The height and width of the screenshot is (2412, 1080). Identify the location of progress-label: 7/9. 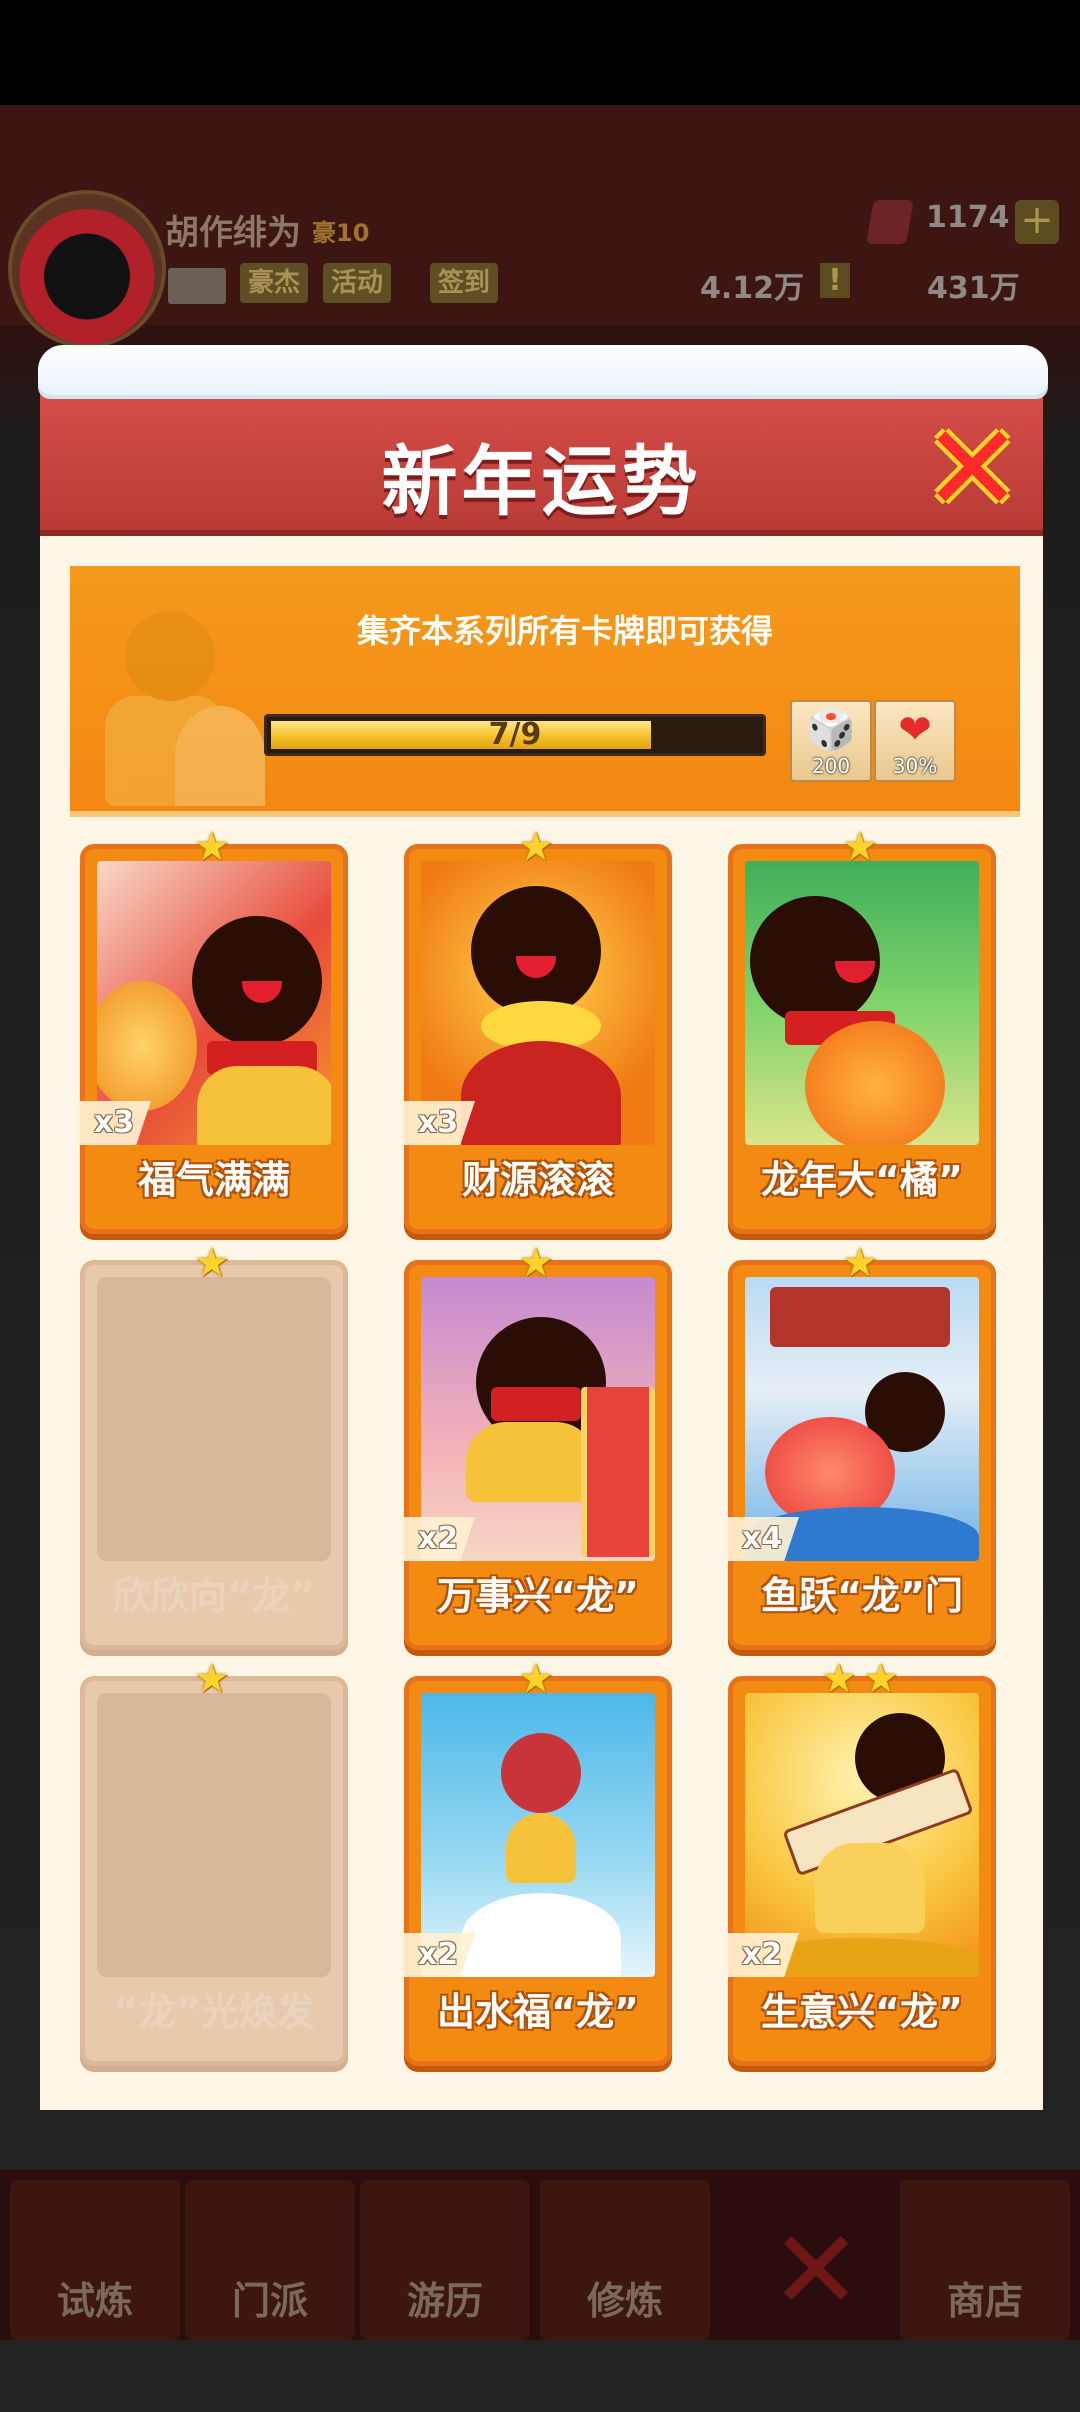
(515, 734).